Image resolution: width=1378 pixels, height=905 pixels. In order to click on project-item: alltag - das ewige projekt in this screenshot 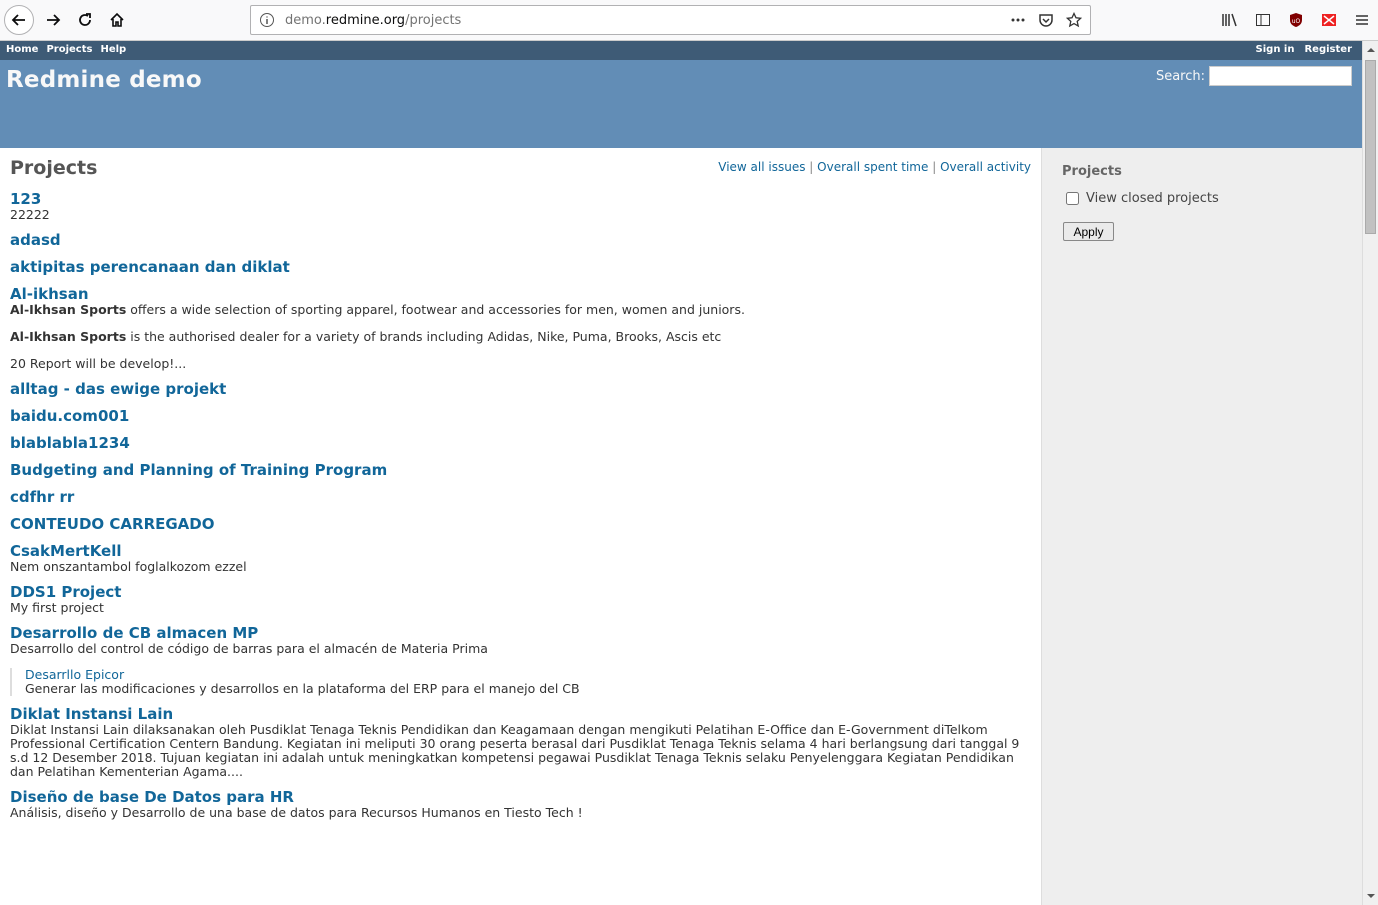, I will do `click(521, 389)`.